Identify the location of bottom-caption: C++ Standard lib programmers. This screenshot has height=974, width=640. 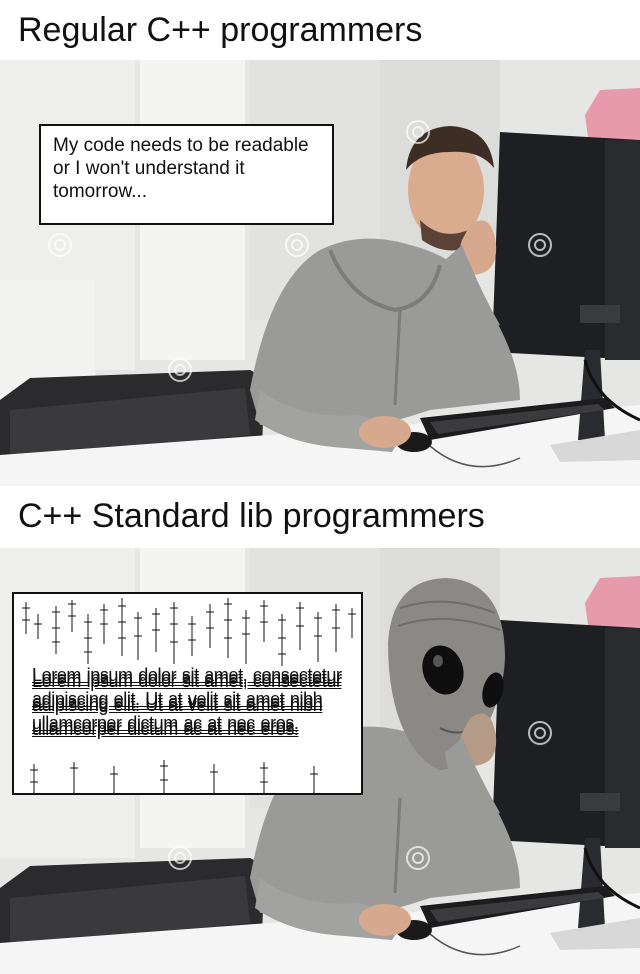
(320, 516).